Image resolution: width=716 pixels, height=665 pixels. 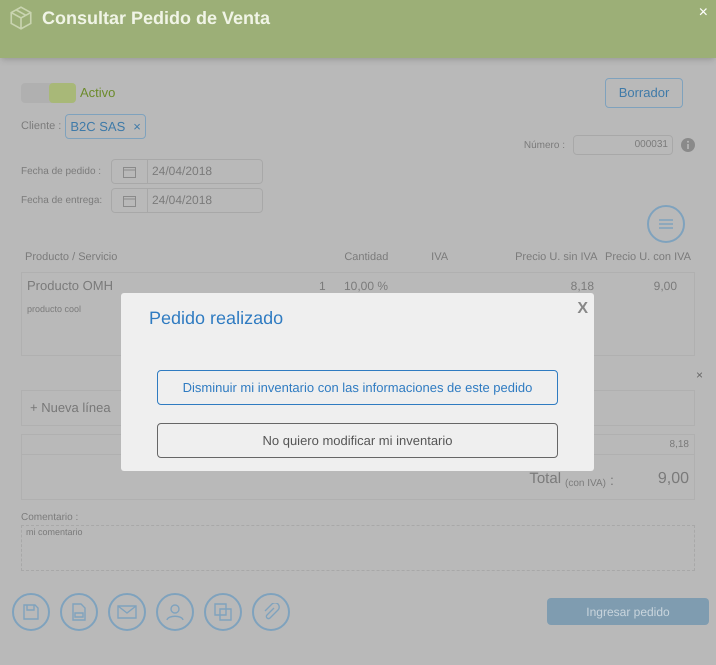 I want to click on menu-icon, so click(x=666, y=224).